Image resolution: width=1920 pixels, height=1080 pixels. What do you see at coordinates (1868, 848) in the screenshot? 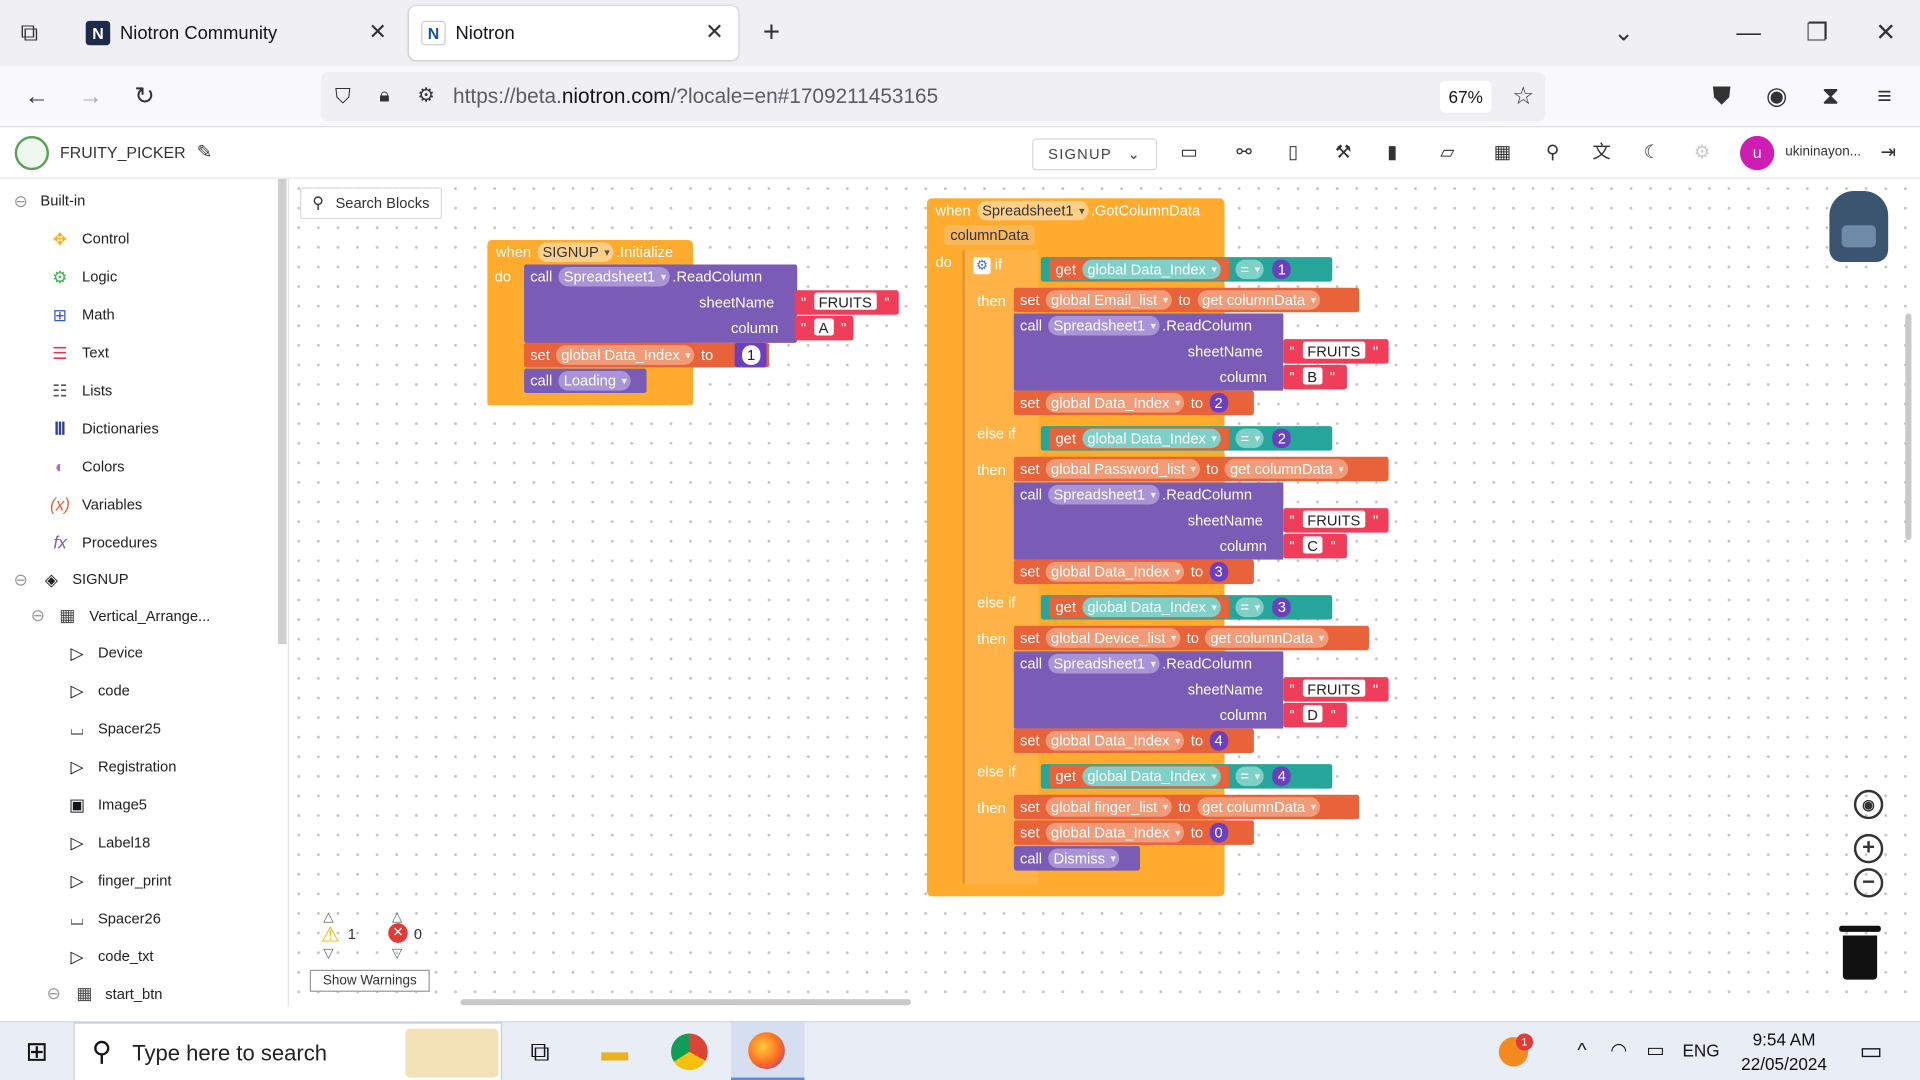
I see `zoom-in-icon: +` at bounding box center [1868, 848].